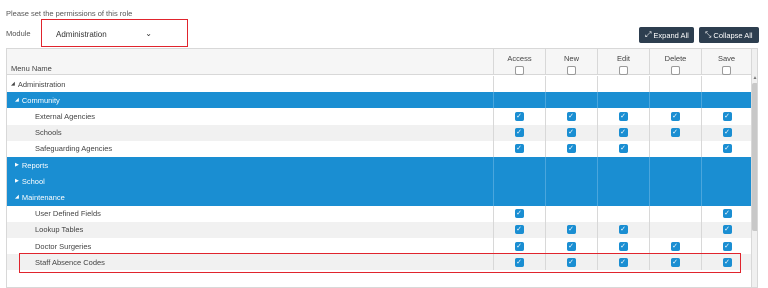  Describe the element at coordinates (675, 58) in the screenshot. I see `delete-header-label: Delete` at that location.